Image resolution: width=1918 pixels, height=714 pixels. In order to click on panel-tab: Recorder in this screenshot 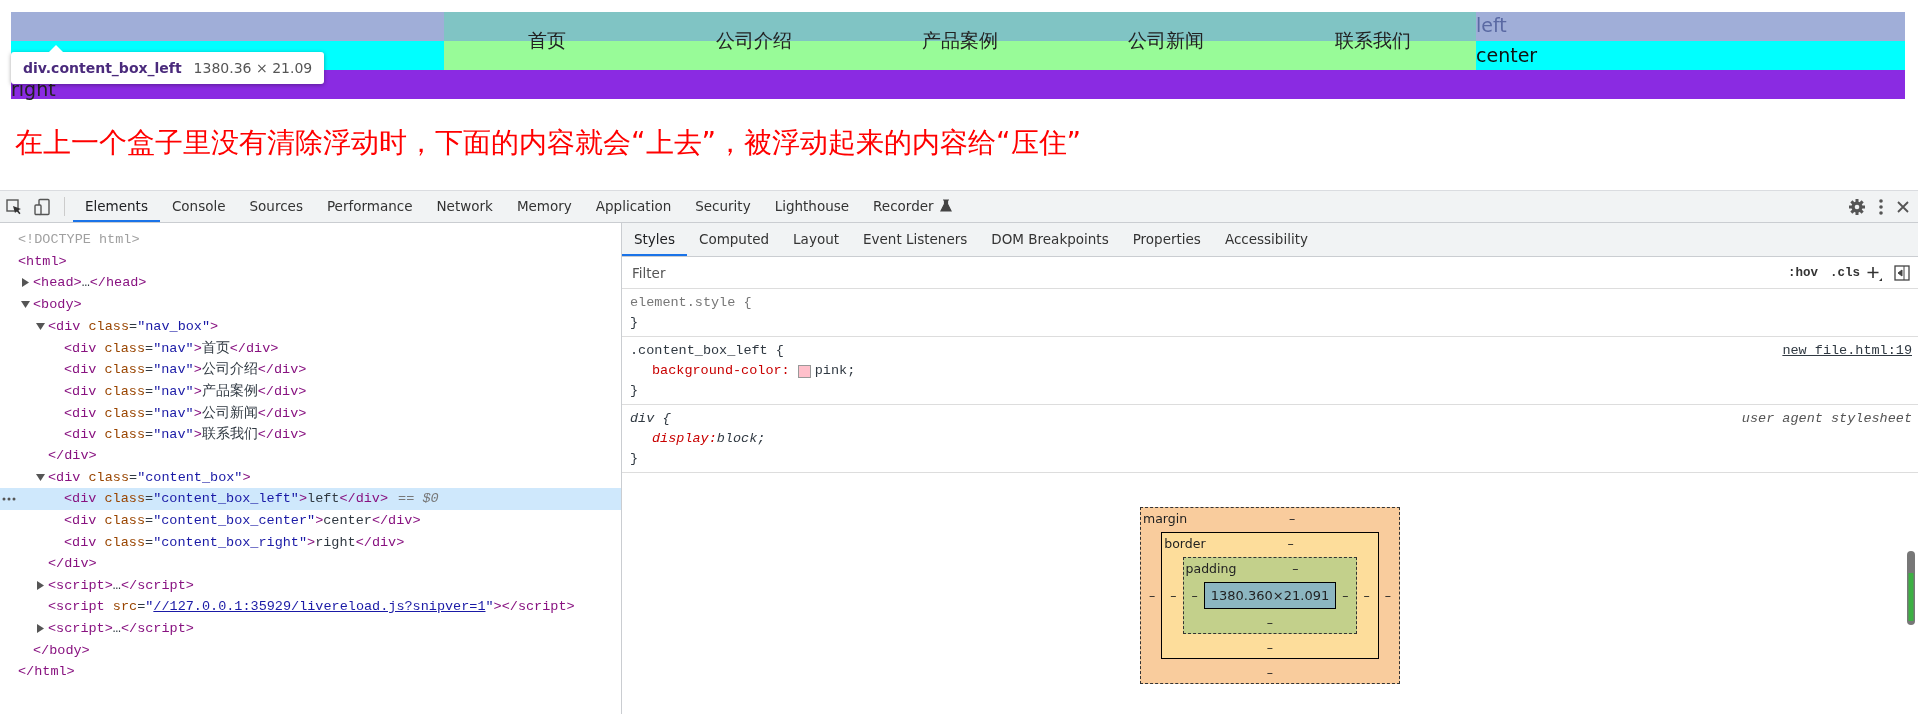, I will do `click(913, 206)`.